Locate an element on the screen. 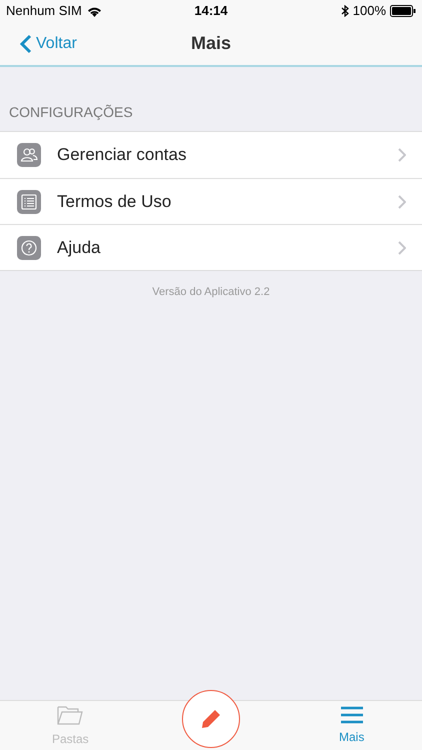 The width and height of the screenshot is (422, 750). battery-icon is located at coordinates (403, 11).